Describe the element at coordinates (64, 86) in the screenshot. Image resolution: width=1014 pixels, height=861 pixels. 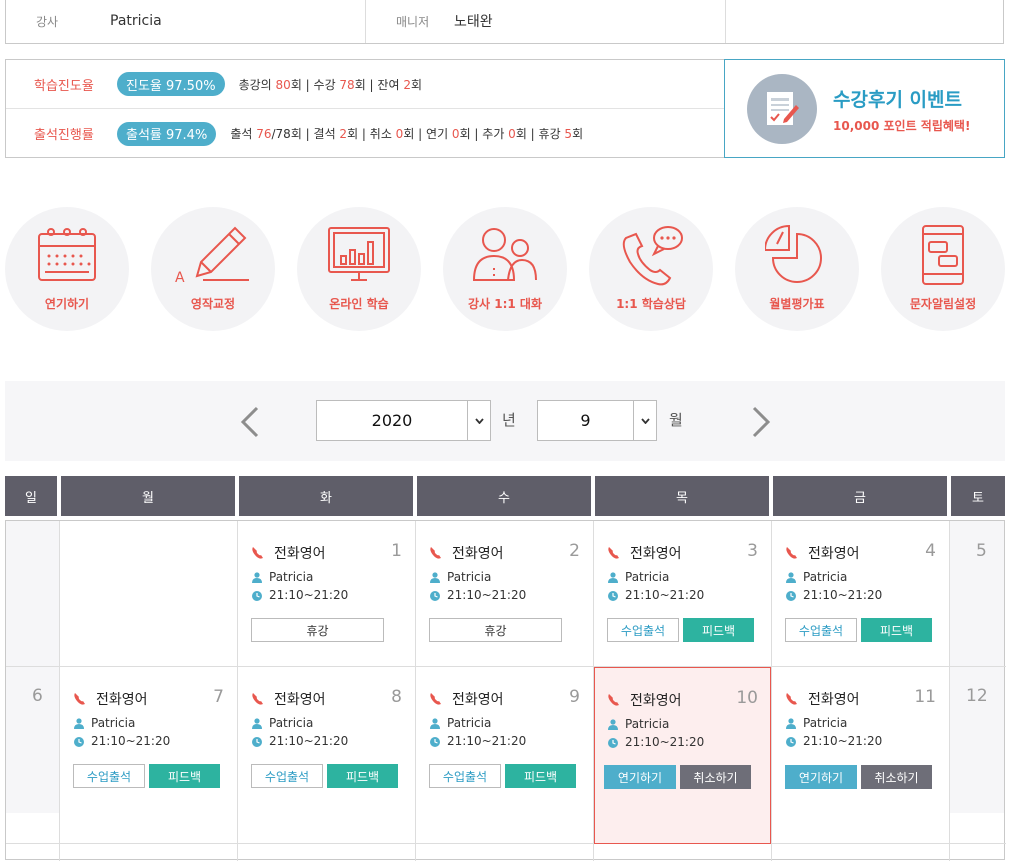
I see `study-progress-label: 학습진도율` at that location.